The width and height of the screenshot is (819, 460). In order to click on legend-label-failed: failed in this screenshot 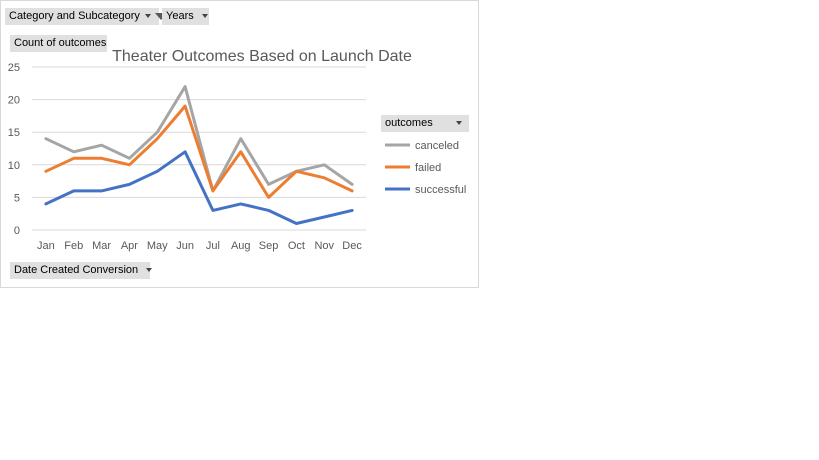, I will do `click(428, 168)`.